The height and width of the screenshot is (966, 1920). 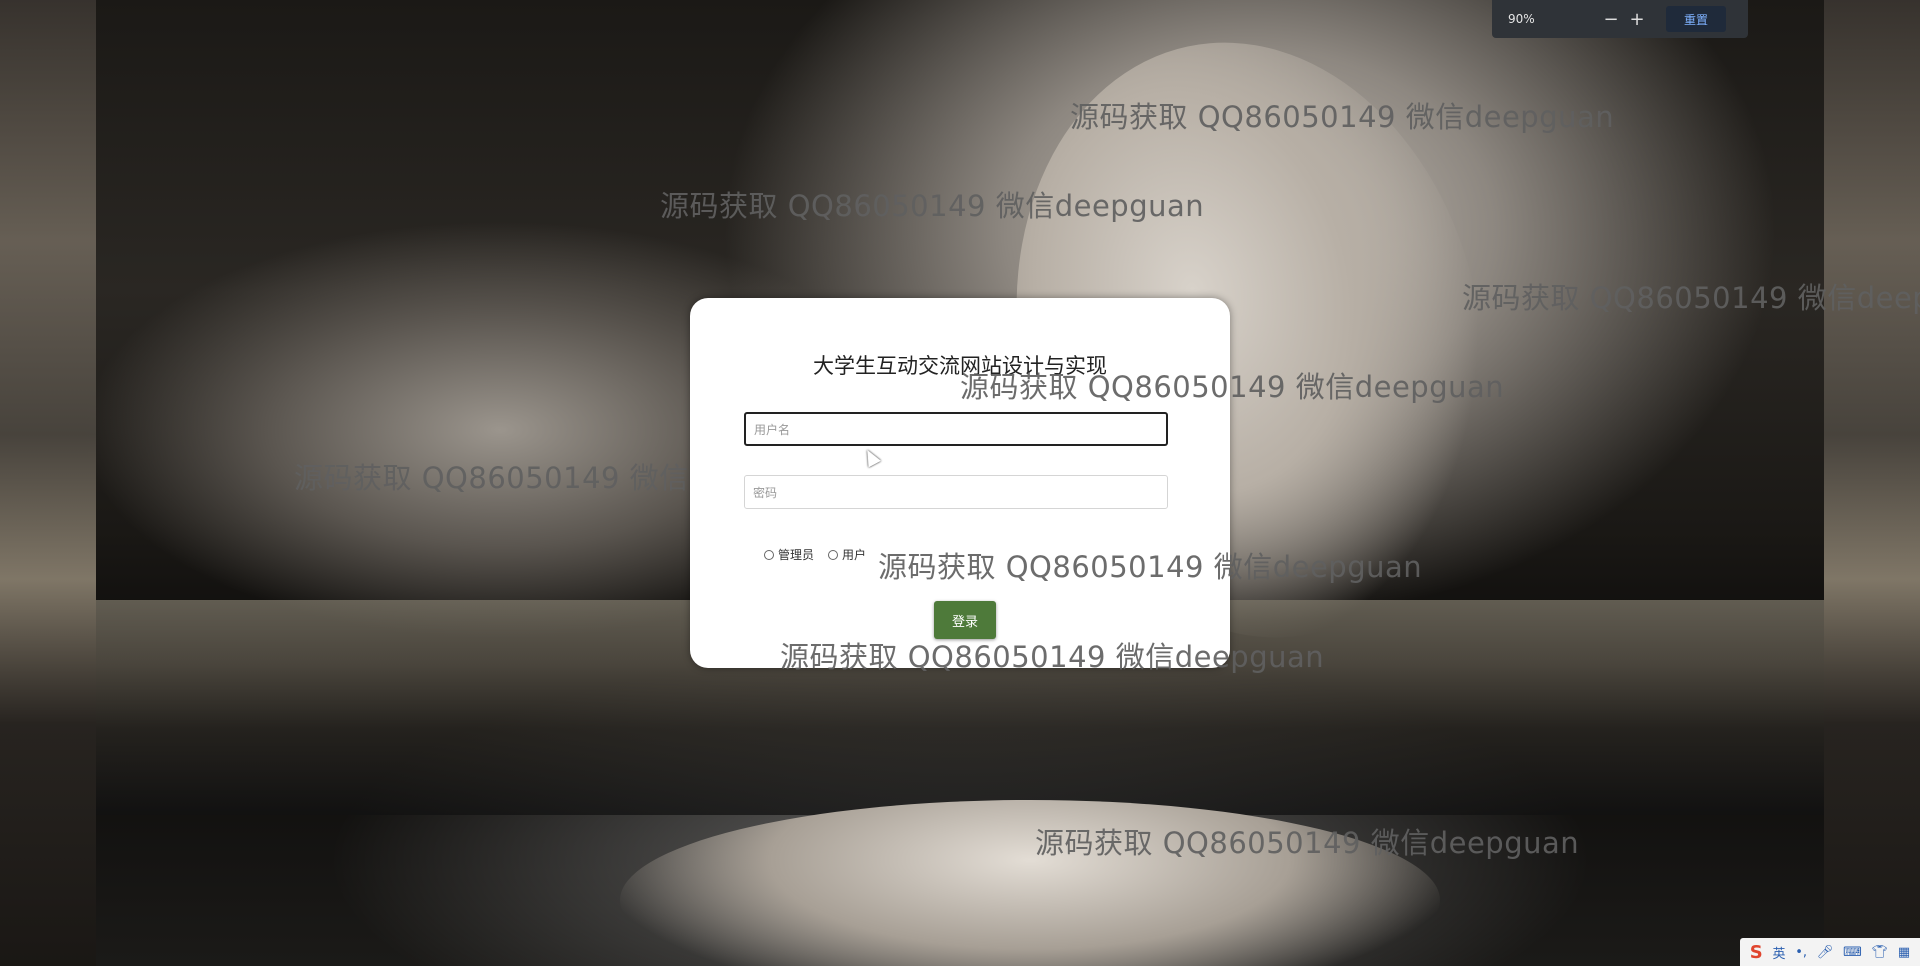 What do you see at coordinates (1880, 952) in the screenshot?
I see `skin-icon: 👕︎` at bounding box center [1880, 952].